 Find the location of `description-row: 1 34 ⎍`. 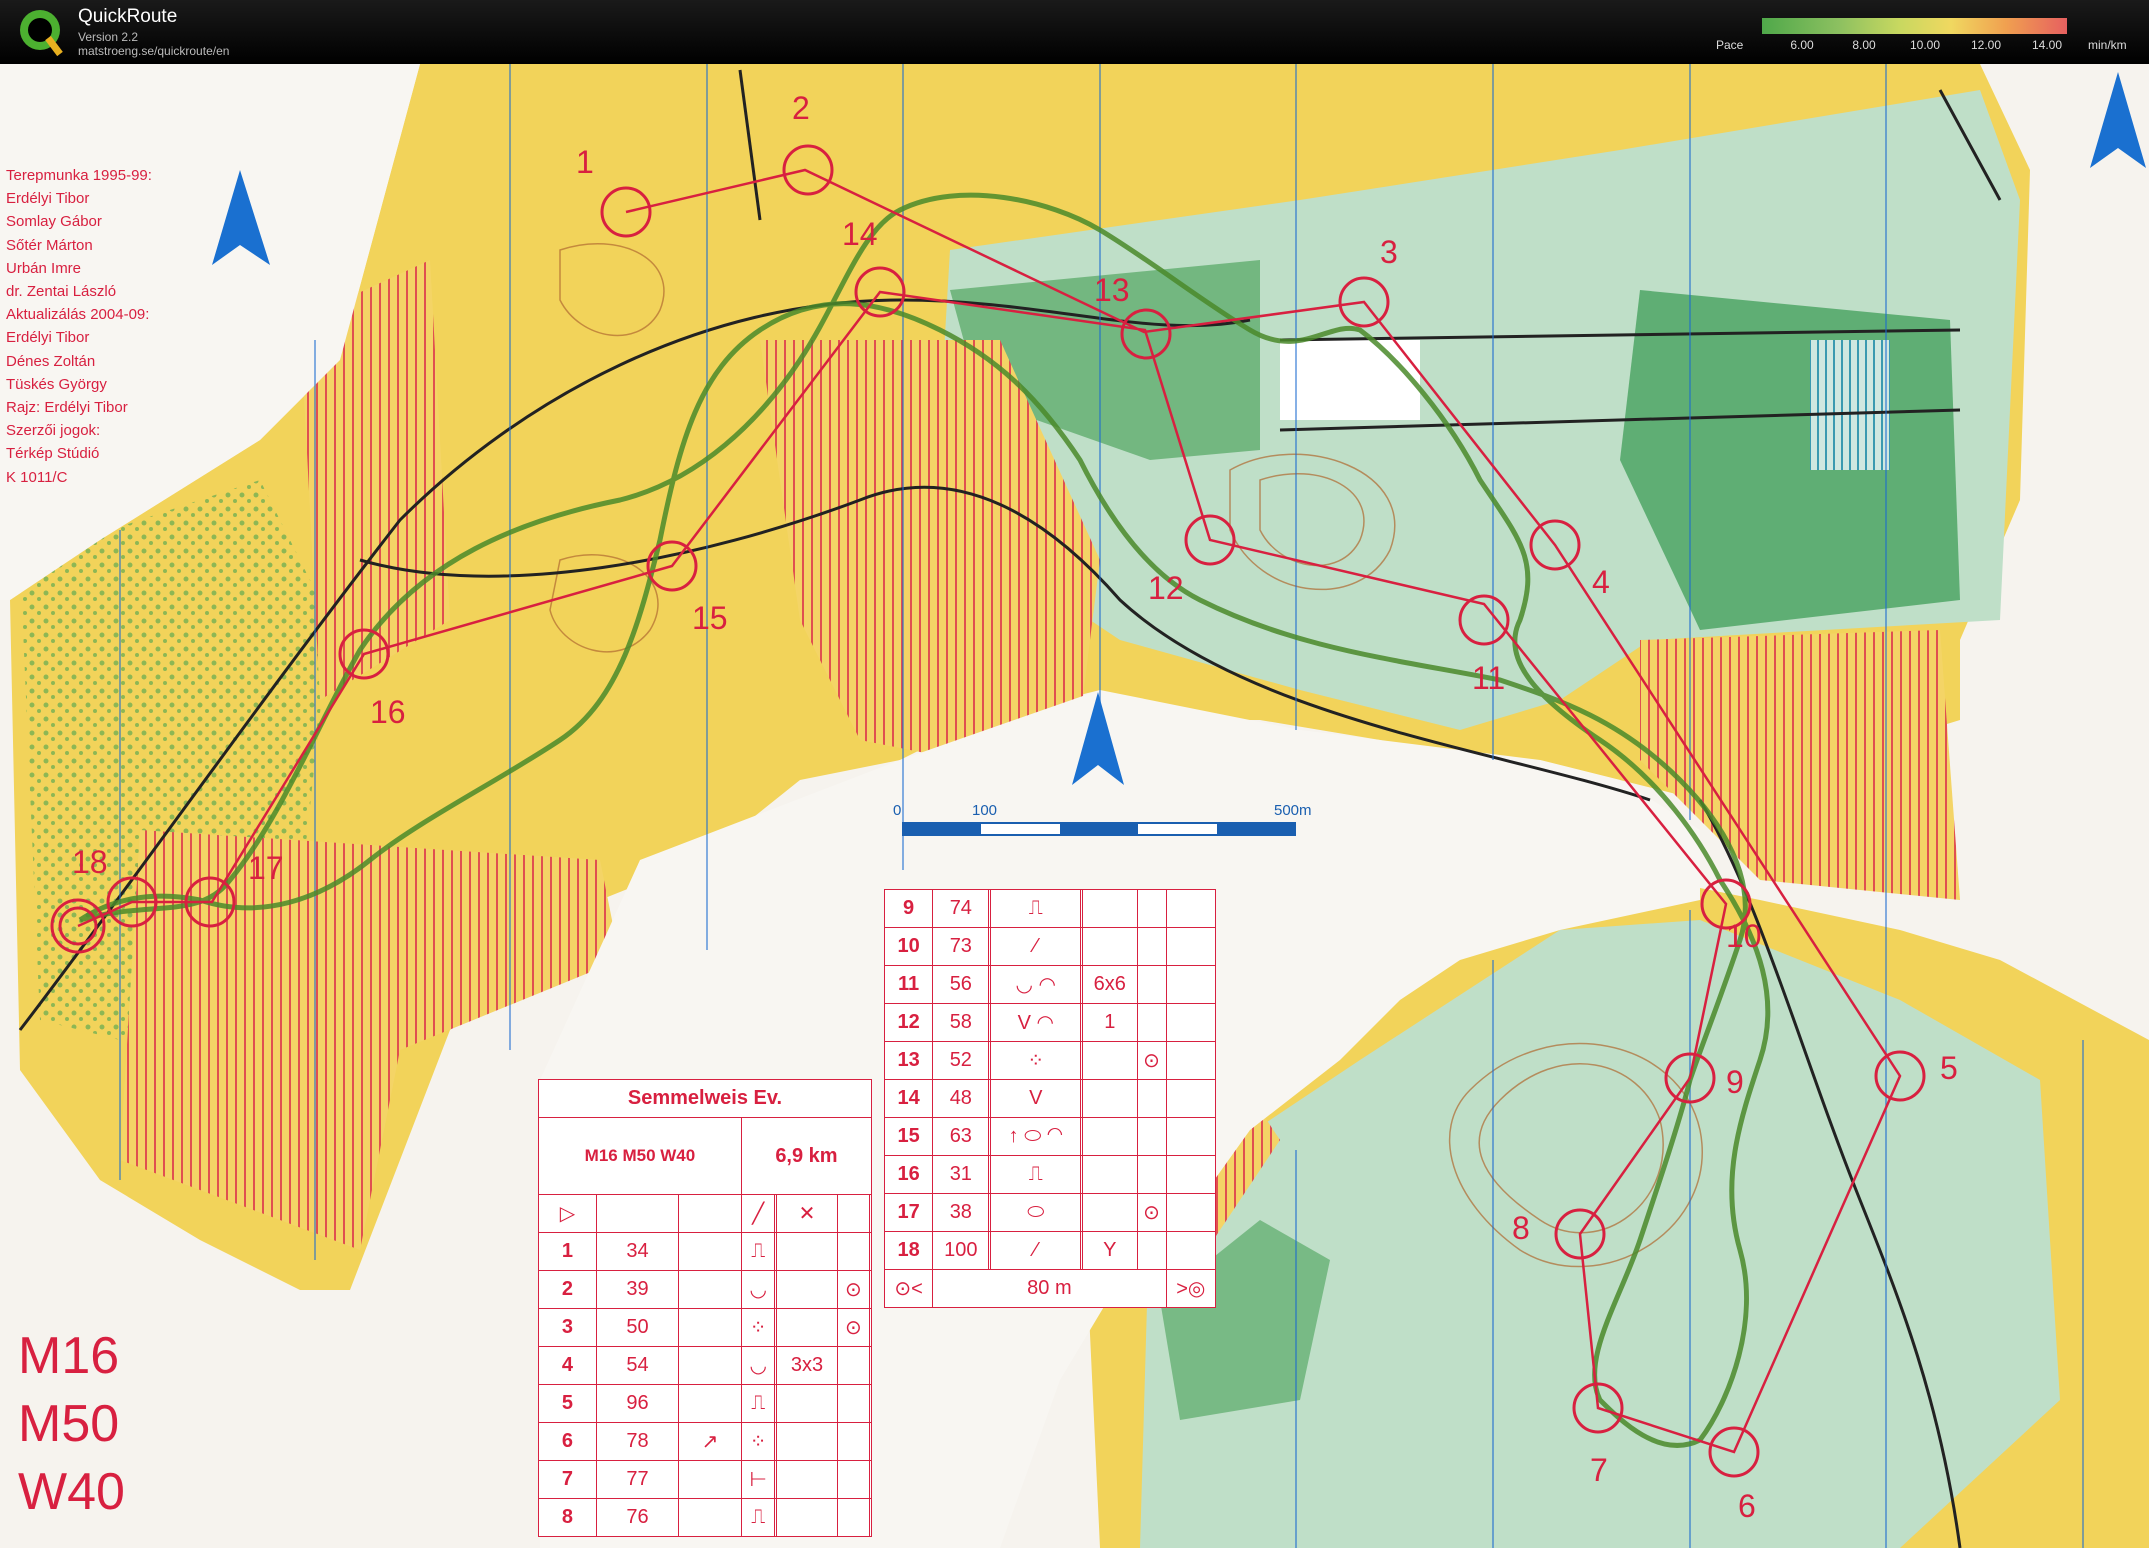

description-row: 1 34 ⎍ is located at coordinates (705, 1251).